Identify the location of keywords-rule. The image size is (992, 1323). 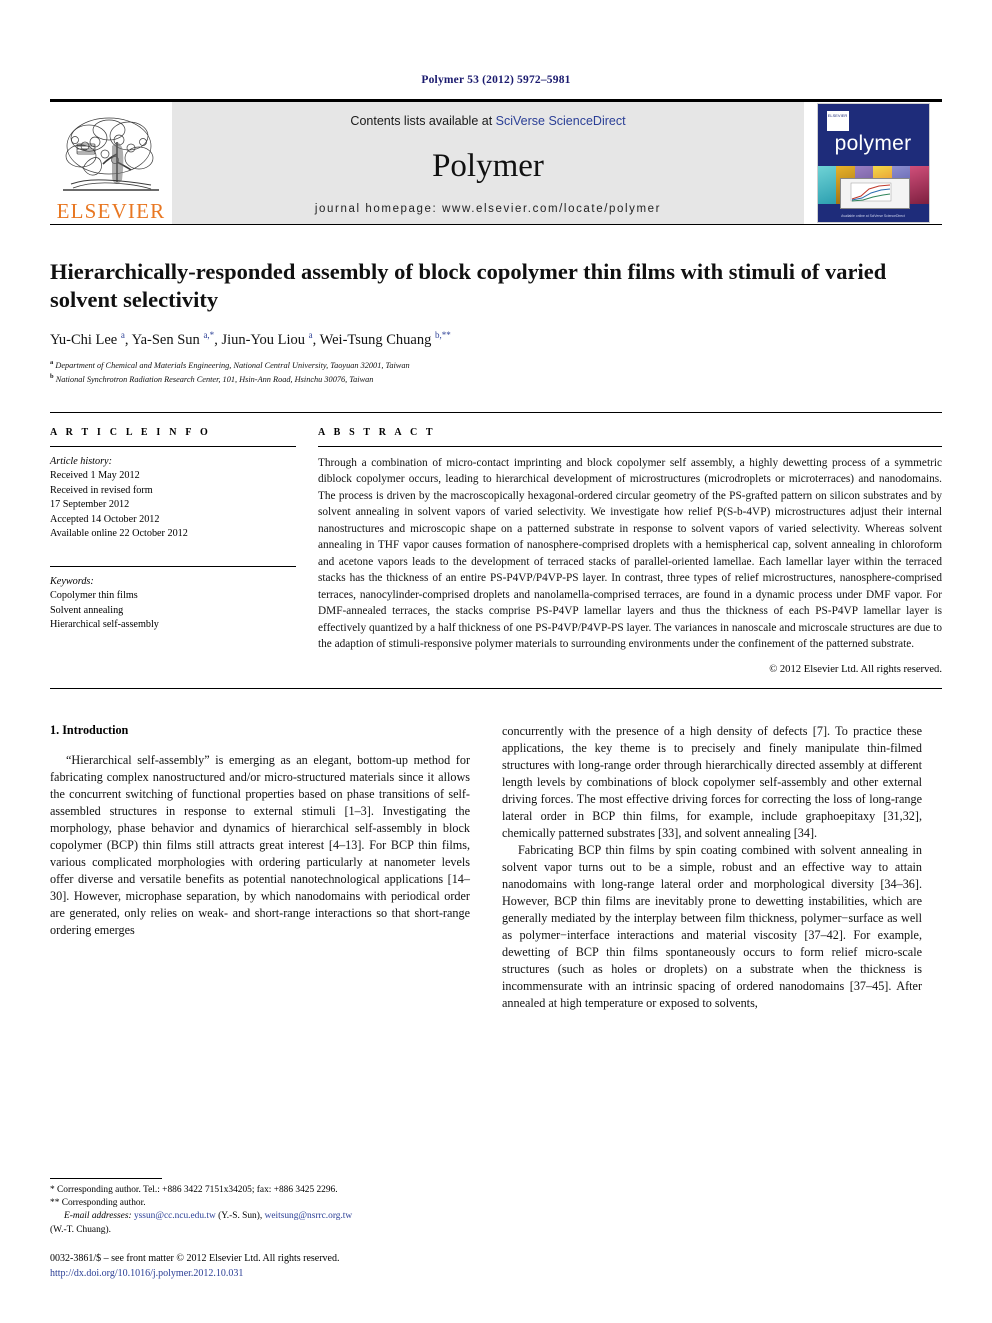
(173, 566).